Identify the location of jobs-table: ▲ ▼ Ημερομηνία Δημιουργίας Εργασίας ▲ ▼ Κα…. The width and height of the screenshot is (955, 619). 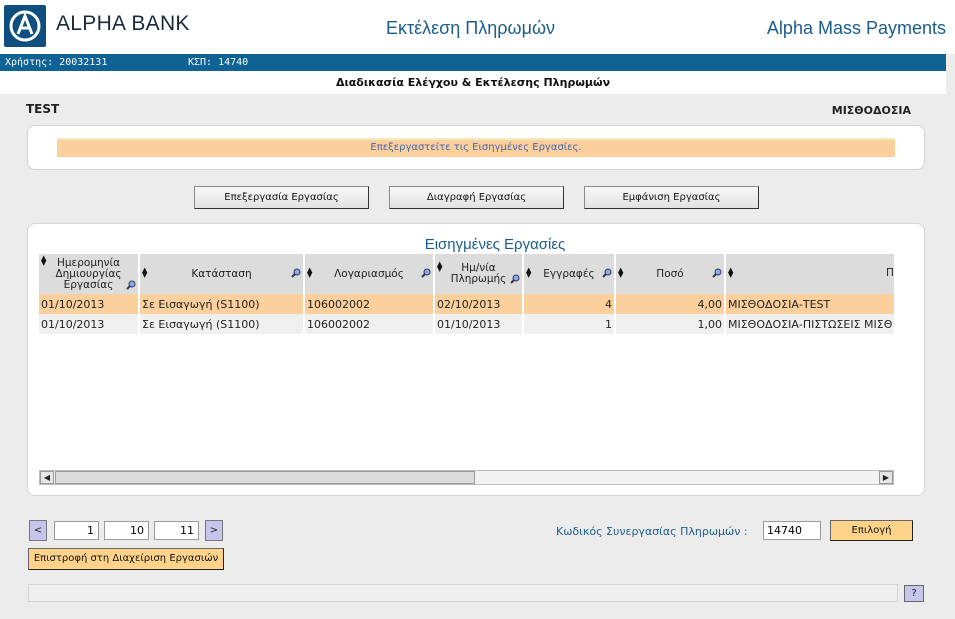
(466, 294).